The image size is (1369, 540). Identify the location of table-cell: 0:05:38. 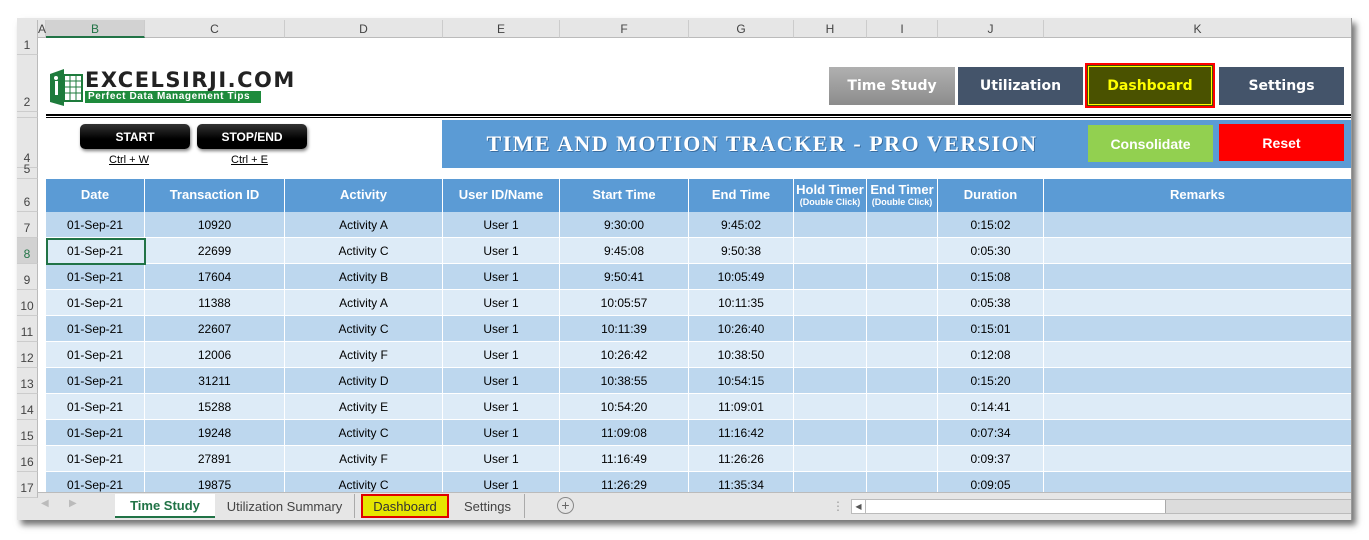
(991, 303).